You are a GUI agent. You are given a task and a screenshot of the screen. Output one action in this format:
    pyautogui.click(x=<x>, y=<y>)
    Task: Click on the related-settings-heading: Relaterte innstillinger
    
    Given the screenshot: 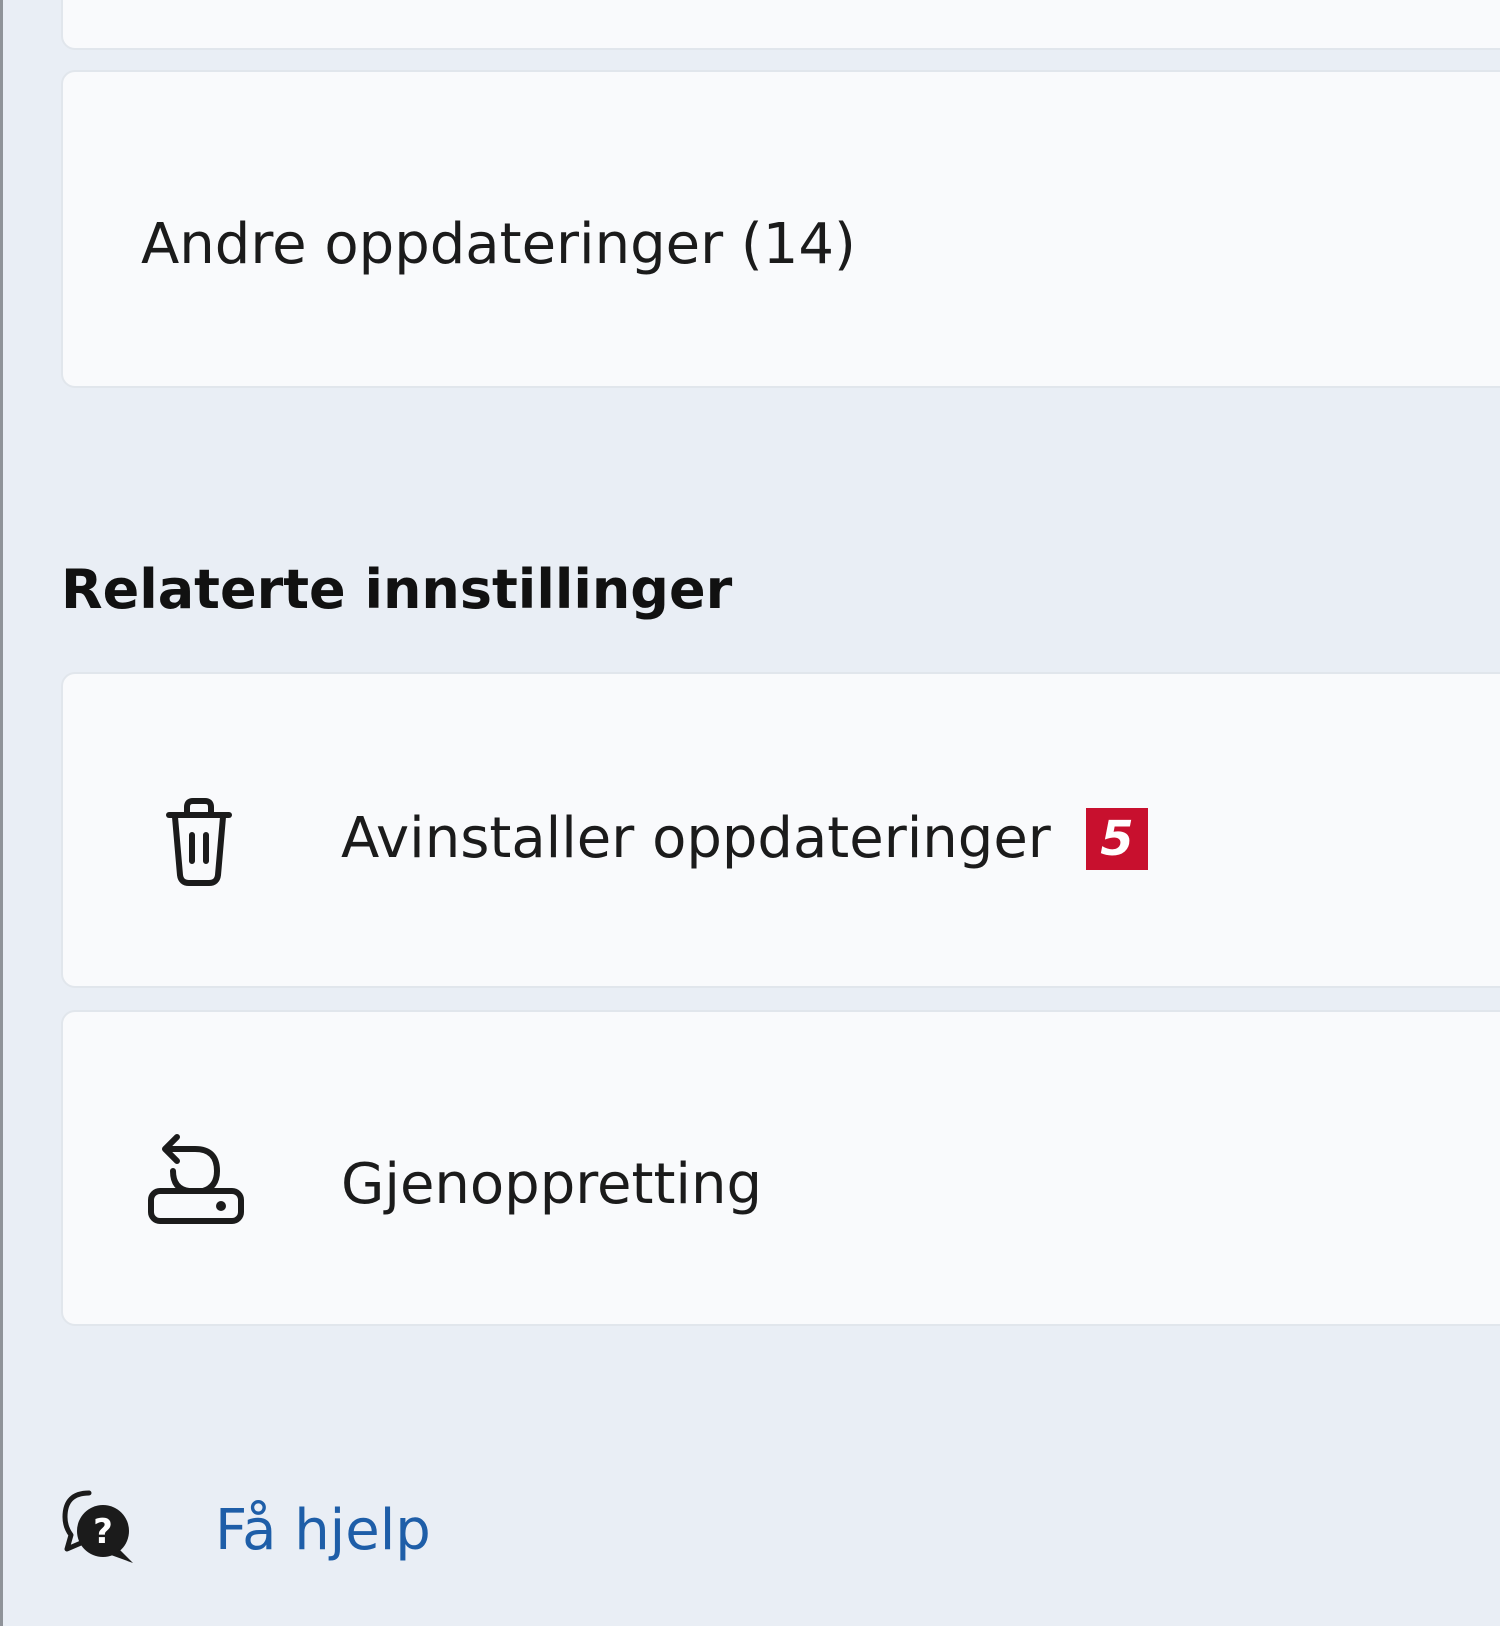 What is the action you would take?
    pyautogui.click(x=397, y=589)
    